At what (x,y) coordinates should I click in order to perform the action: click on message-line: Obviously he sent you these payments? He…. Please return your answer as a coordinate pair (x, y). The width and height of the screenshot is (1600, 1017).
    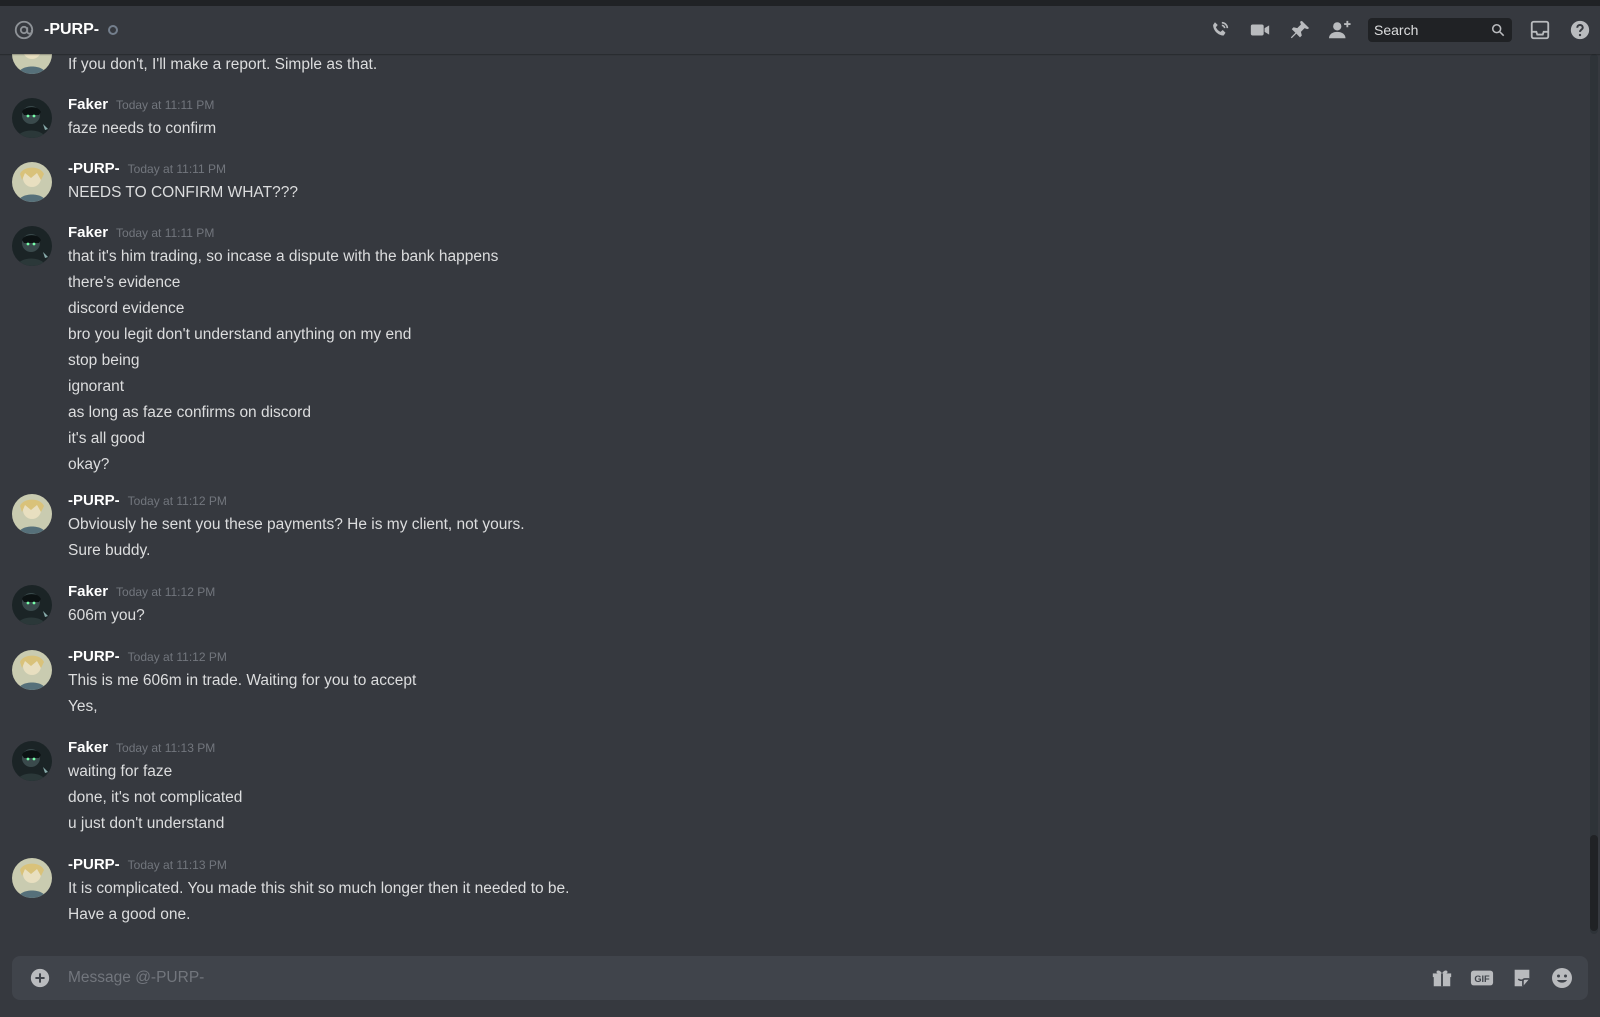
    Looking at the image, I should click on (296, 524).